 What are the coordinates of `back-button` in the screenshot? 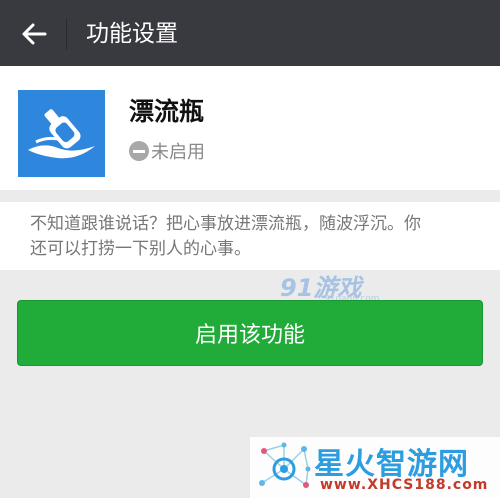 It's located at (34, 34).